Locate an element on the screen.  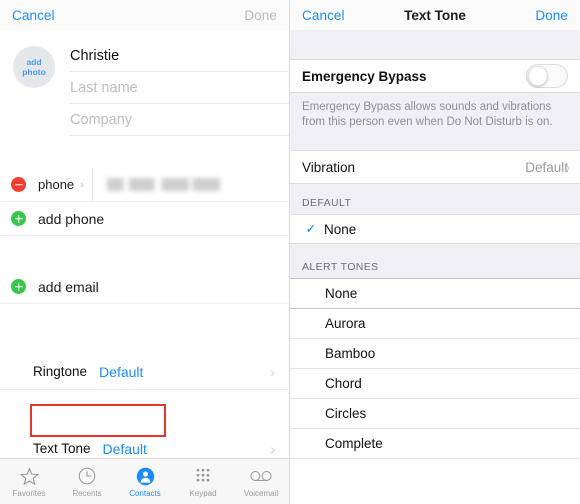
list-item: Complete is located at coordinates (435, 444).